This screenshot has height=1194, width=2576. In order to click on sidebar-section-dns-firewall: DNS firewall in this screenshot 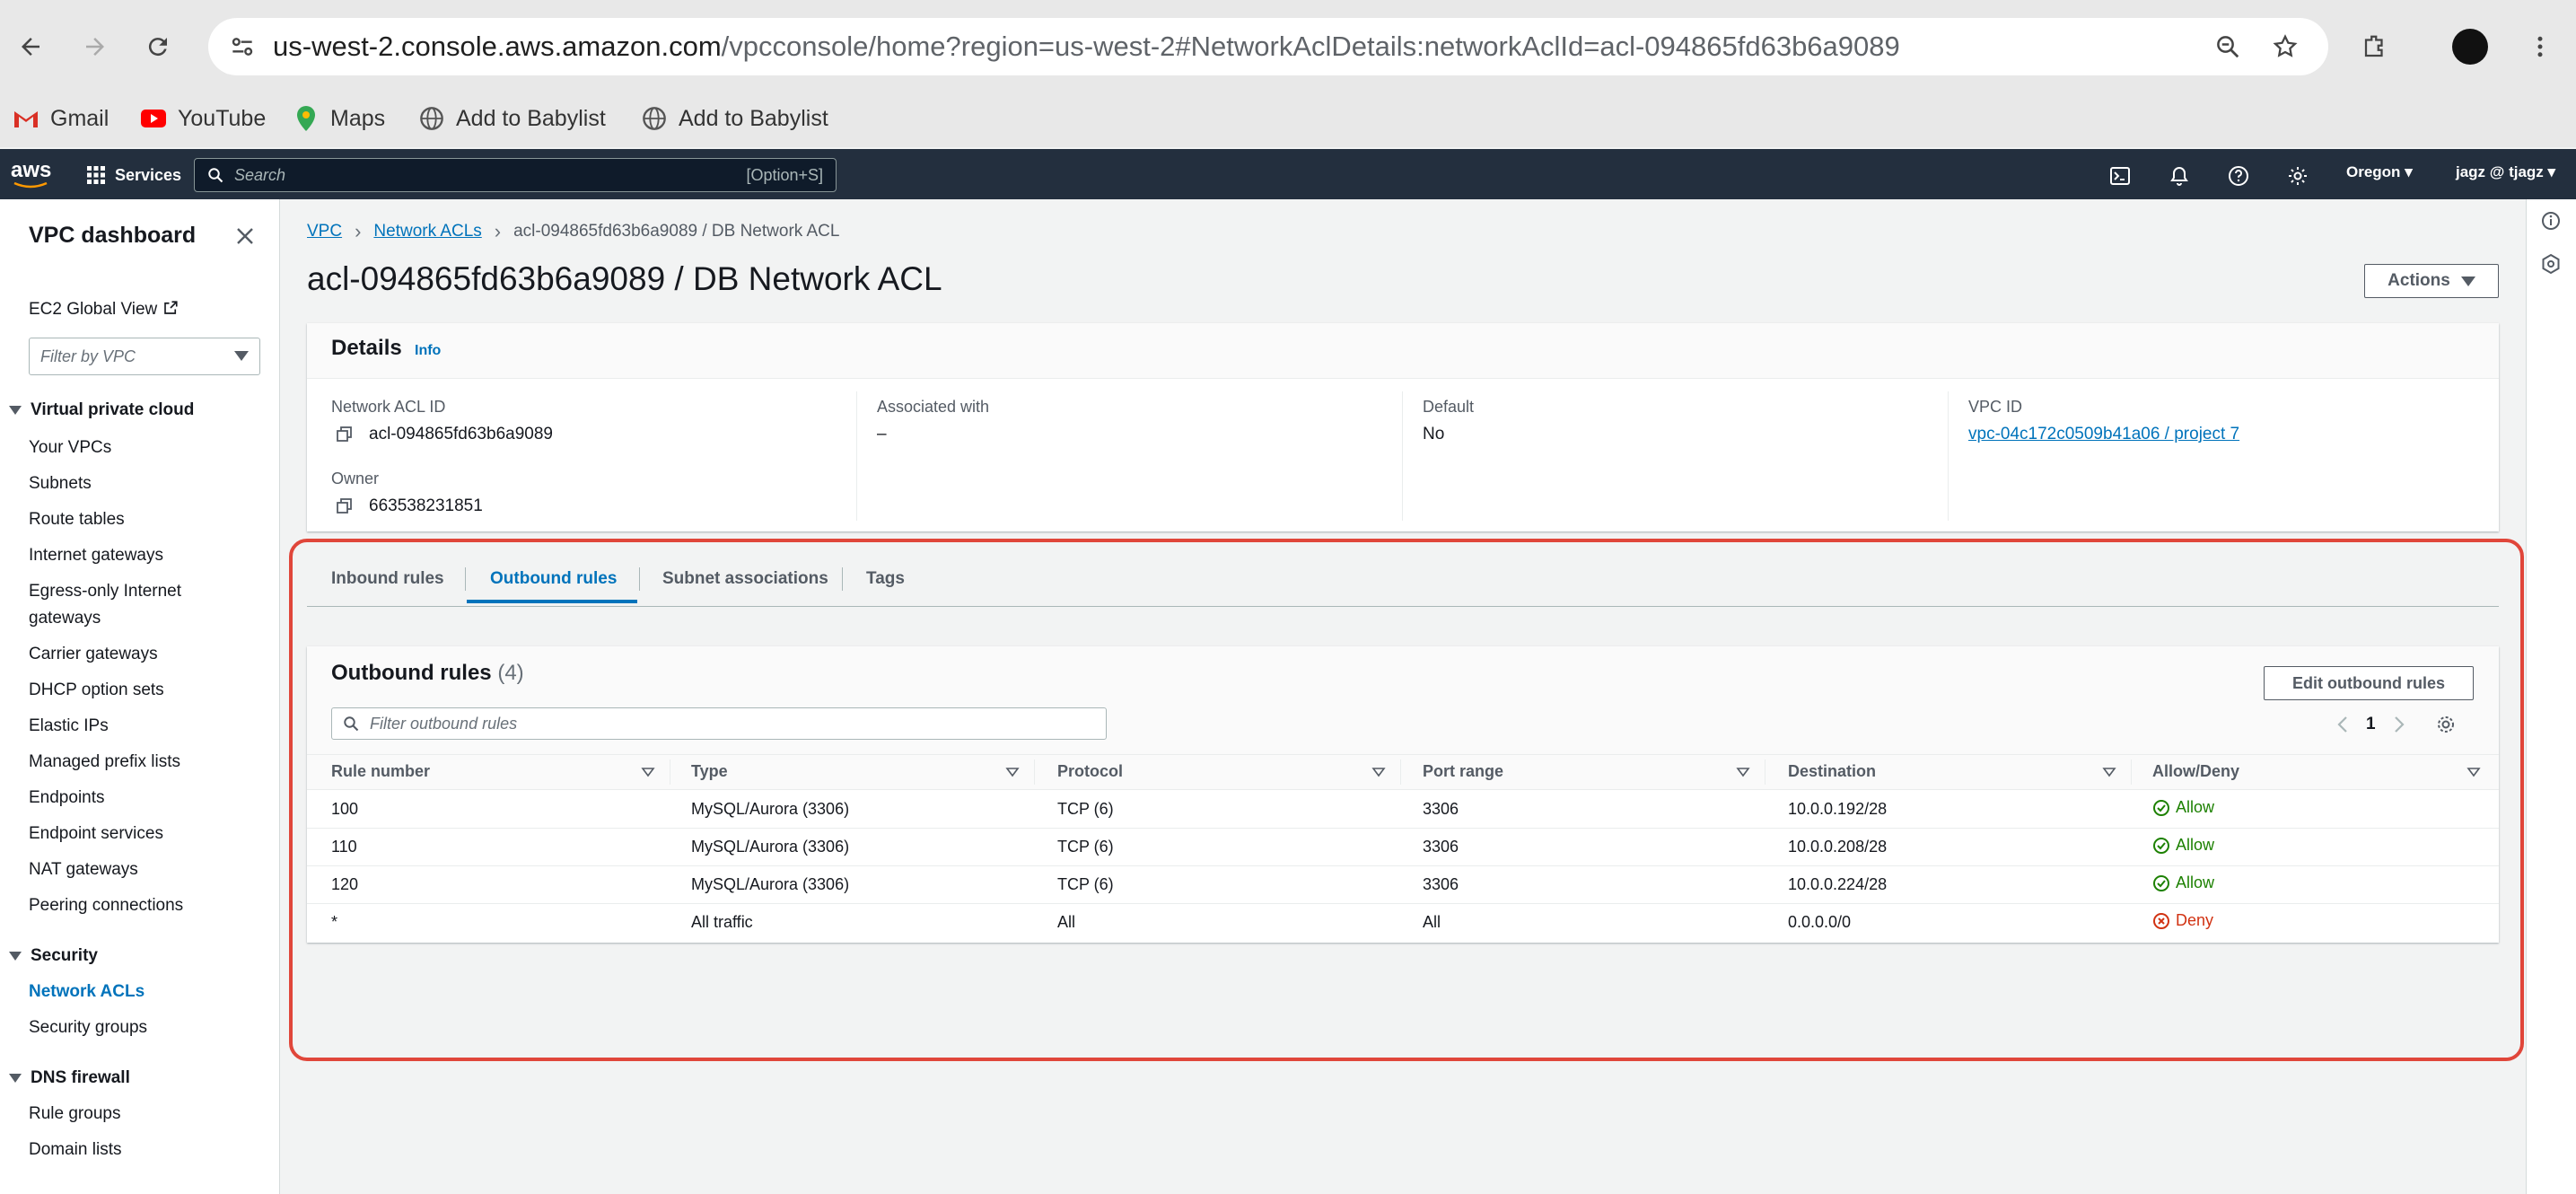, I will do `click(69, 1078)`.